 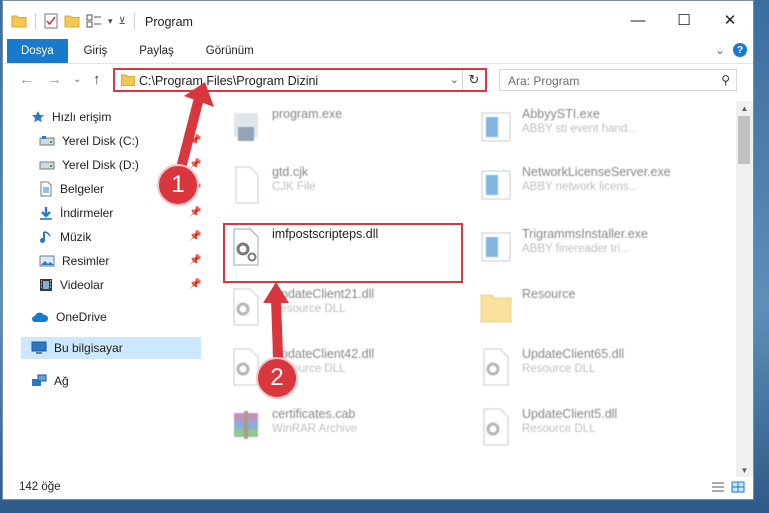 What do you see at coordinates (97, 79) in the screenshot?
I see `up-button: ↑` at bounding box center [97, 79].